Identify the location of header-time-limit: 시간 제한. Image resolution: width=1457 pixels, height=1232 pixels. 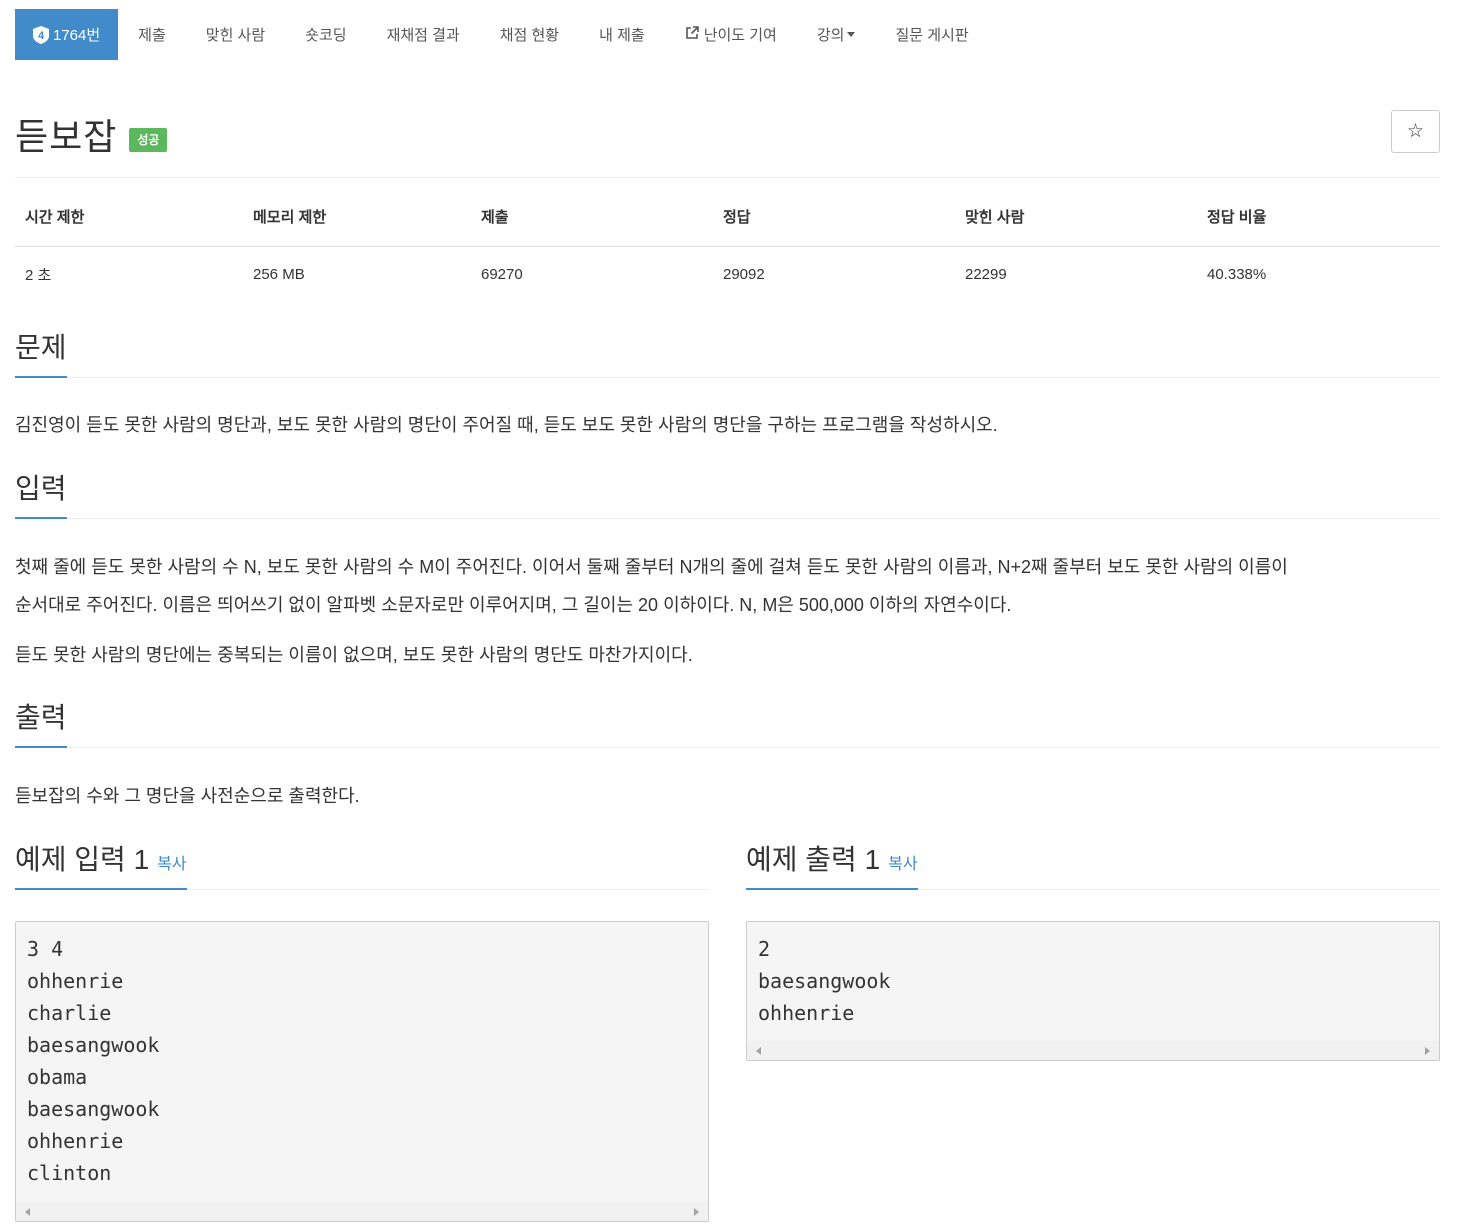
(129, 223).